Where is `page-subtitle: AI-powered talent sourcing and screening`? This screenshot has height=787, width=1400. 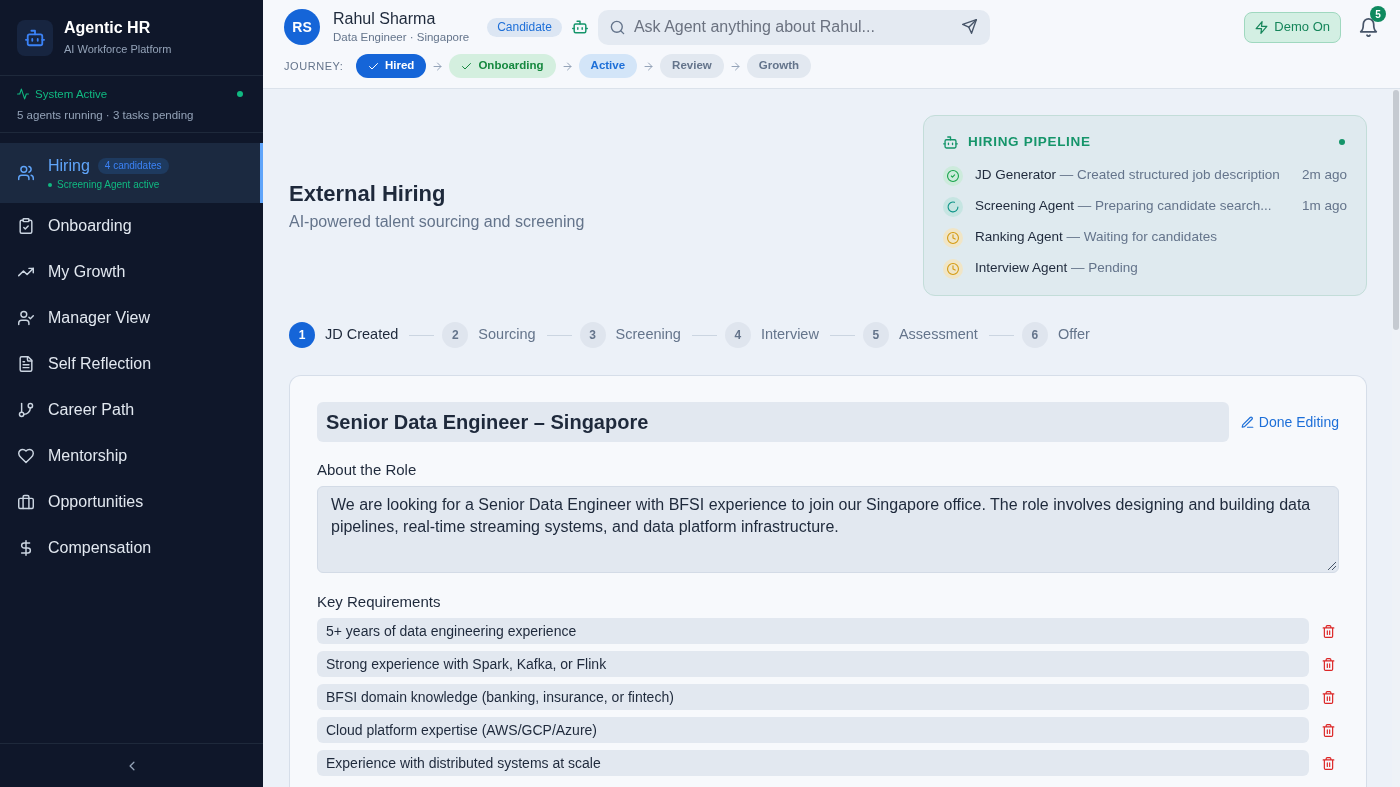 page-subtitle: AI-powered talent sourcing and screening is located at coordinates (437, 221).